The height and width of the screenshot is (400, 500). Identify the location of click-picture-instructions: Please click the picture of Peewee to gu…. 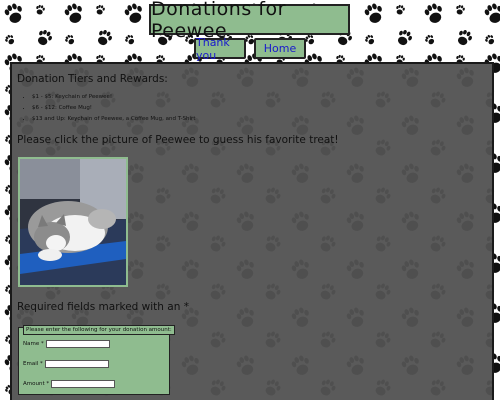
(178, 140).